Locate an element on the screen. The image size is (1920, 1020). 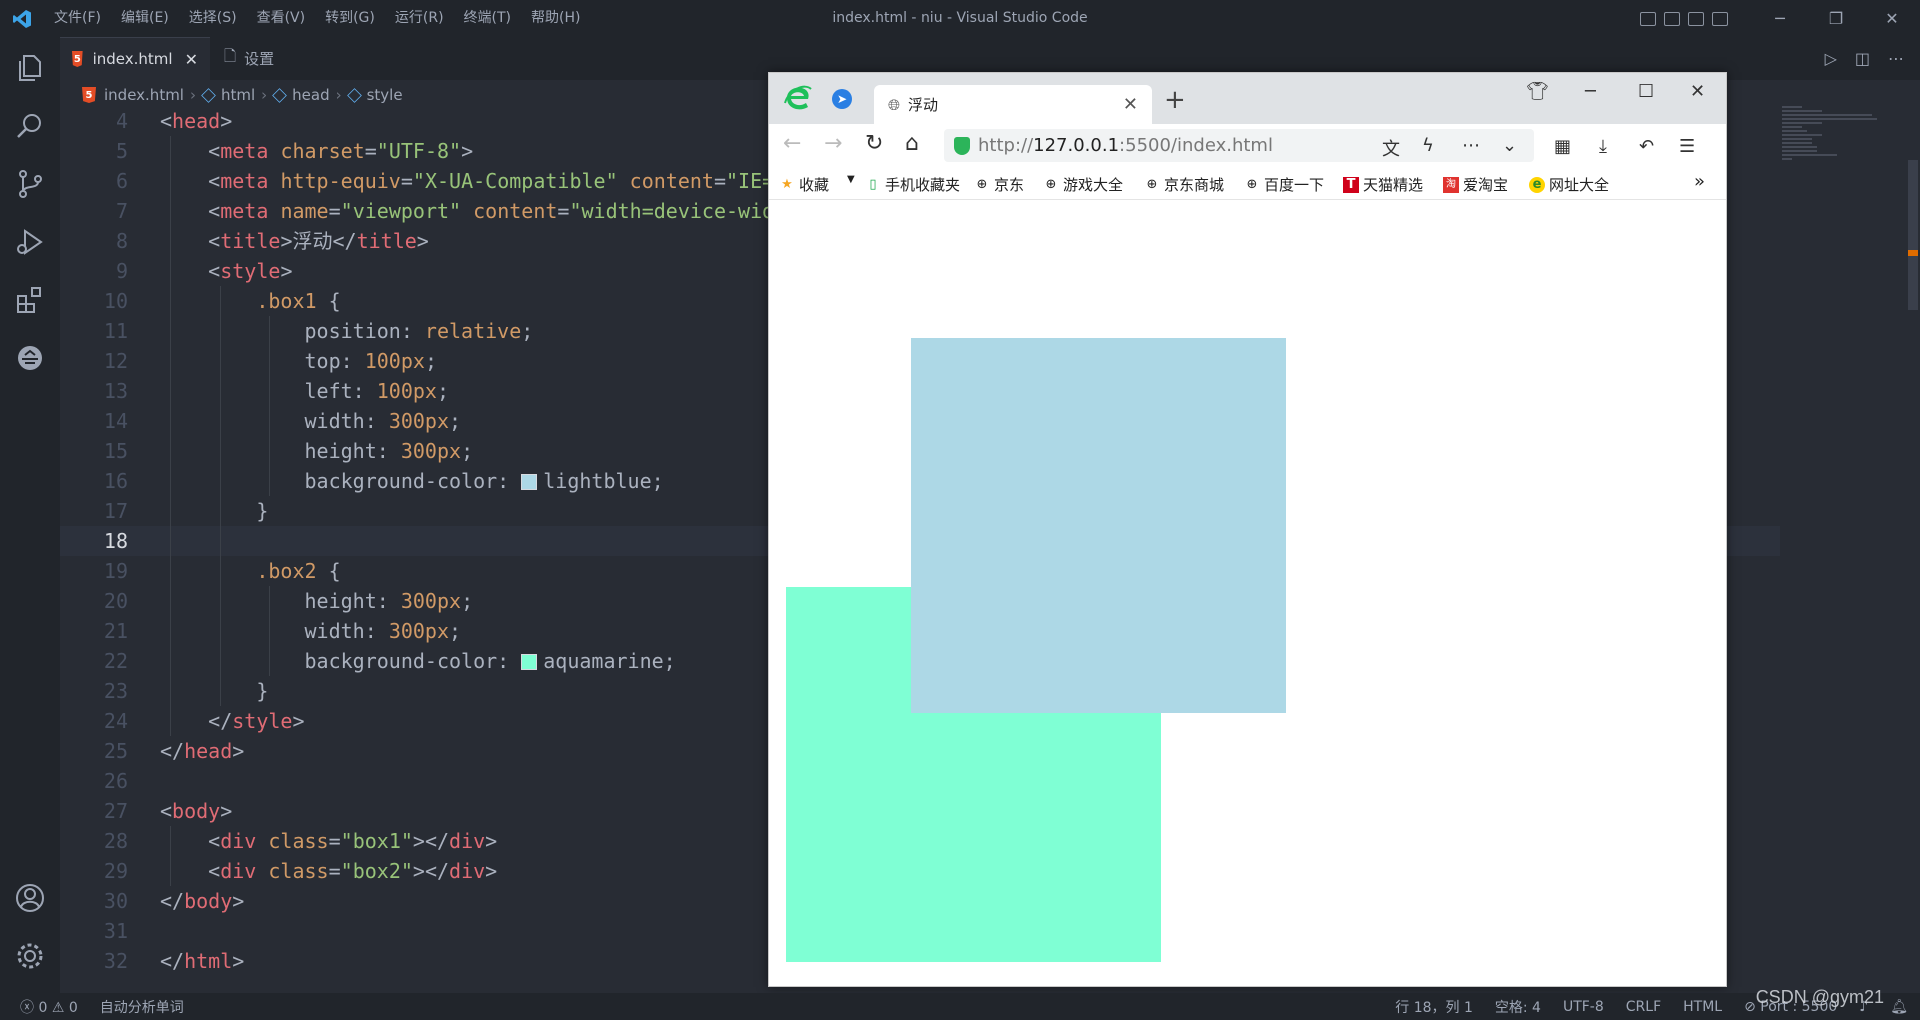
bookmark-item: ⊕ 京东商城 is located at coordinates (1184, 184).